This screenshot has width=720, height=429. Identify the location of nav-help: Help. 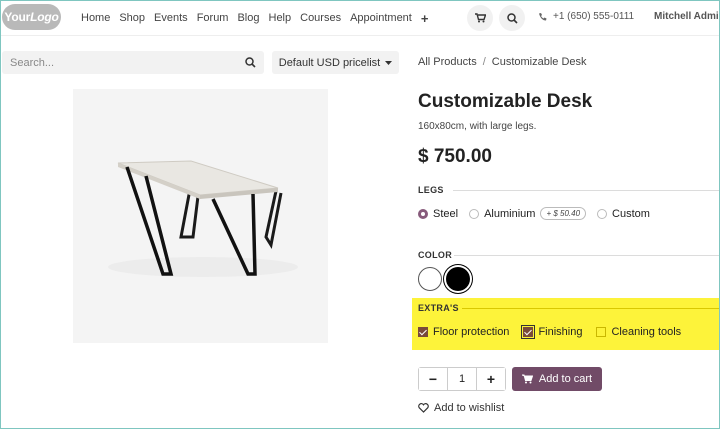
(280, 18).